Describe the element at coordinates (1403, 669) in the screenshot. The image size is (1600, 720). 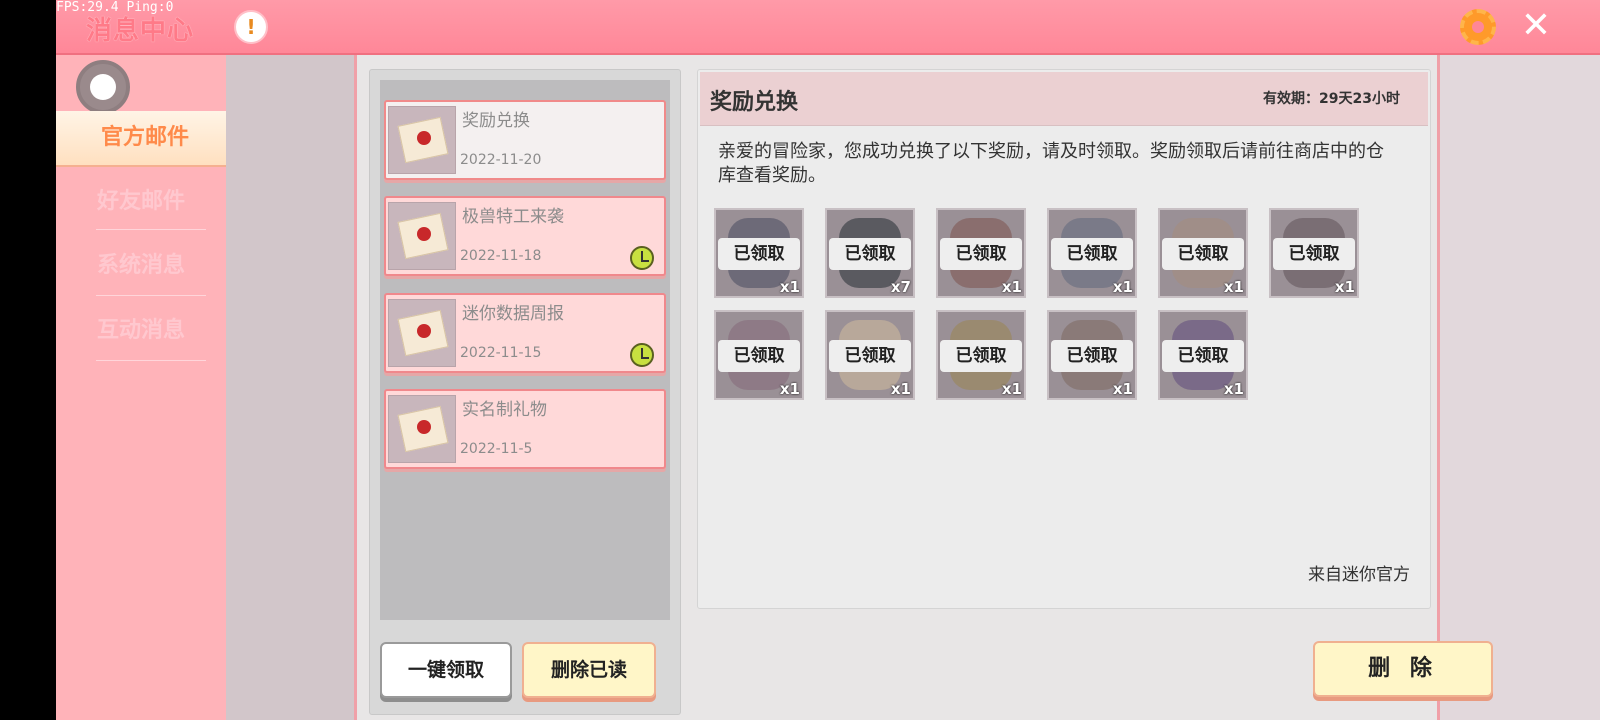
I see `delete-button: 删 除` at that location.